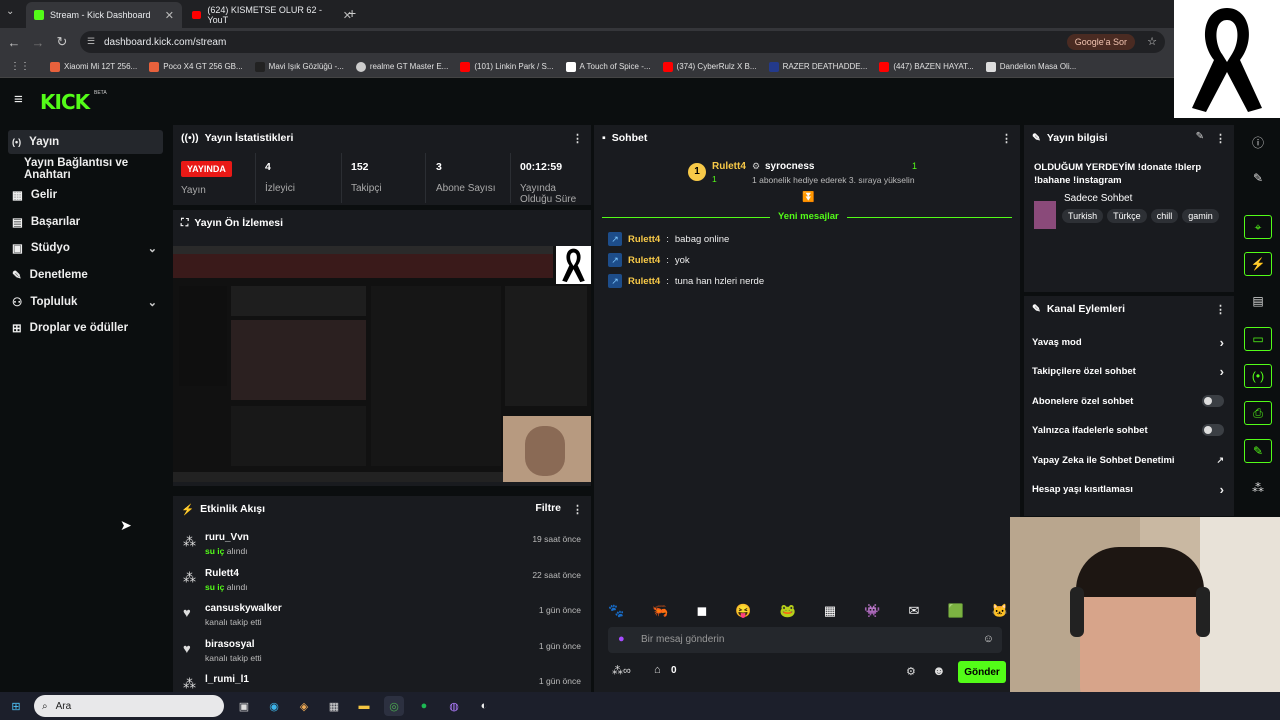  I want to click on sidebar-item-yayin: (•) Yayın, so click(85, 142).